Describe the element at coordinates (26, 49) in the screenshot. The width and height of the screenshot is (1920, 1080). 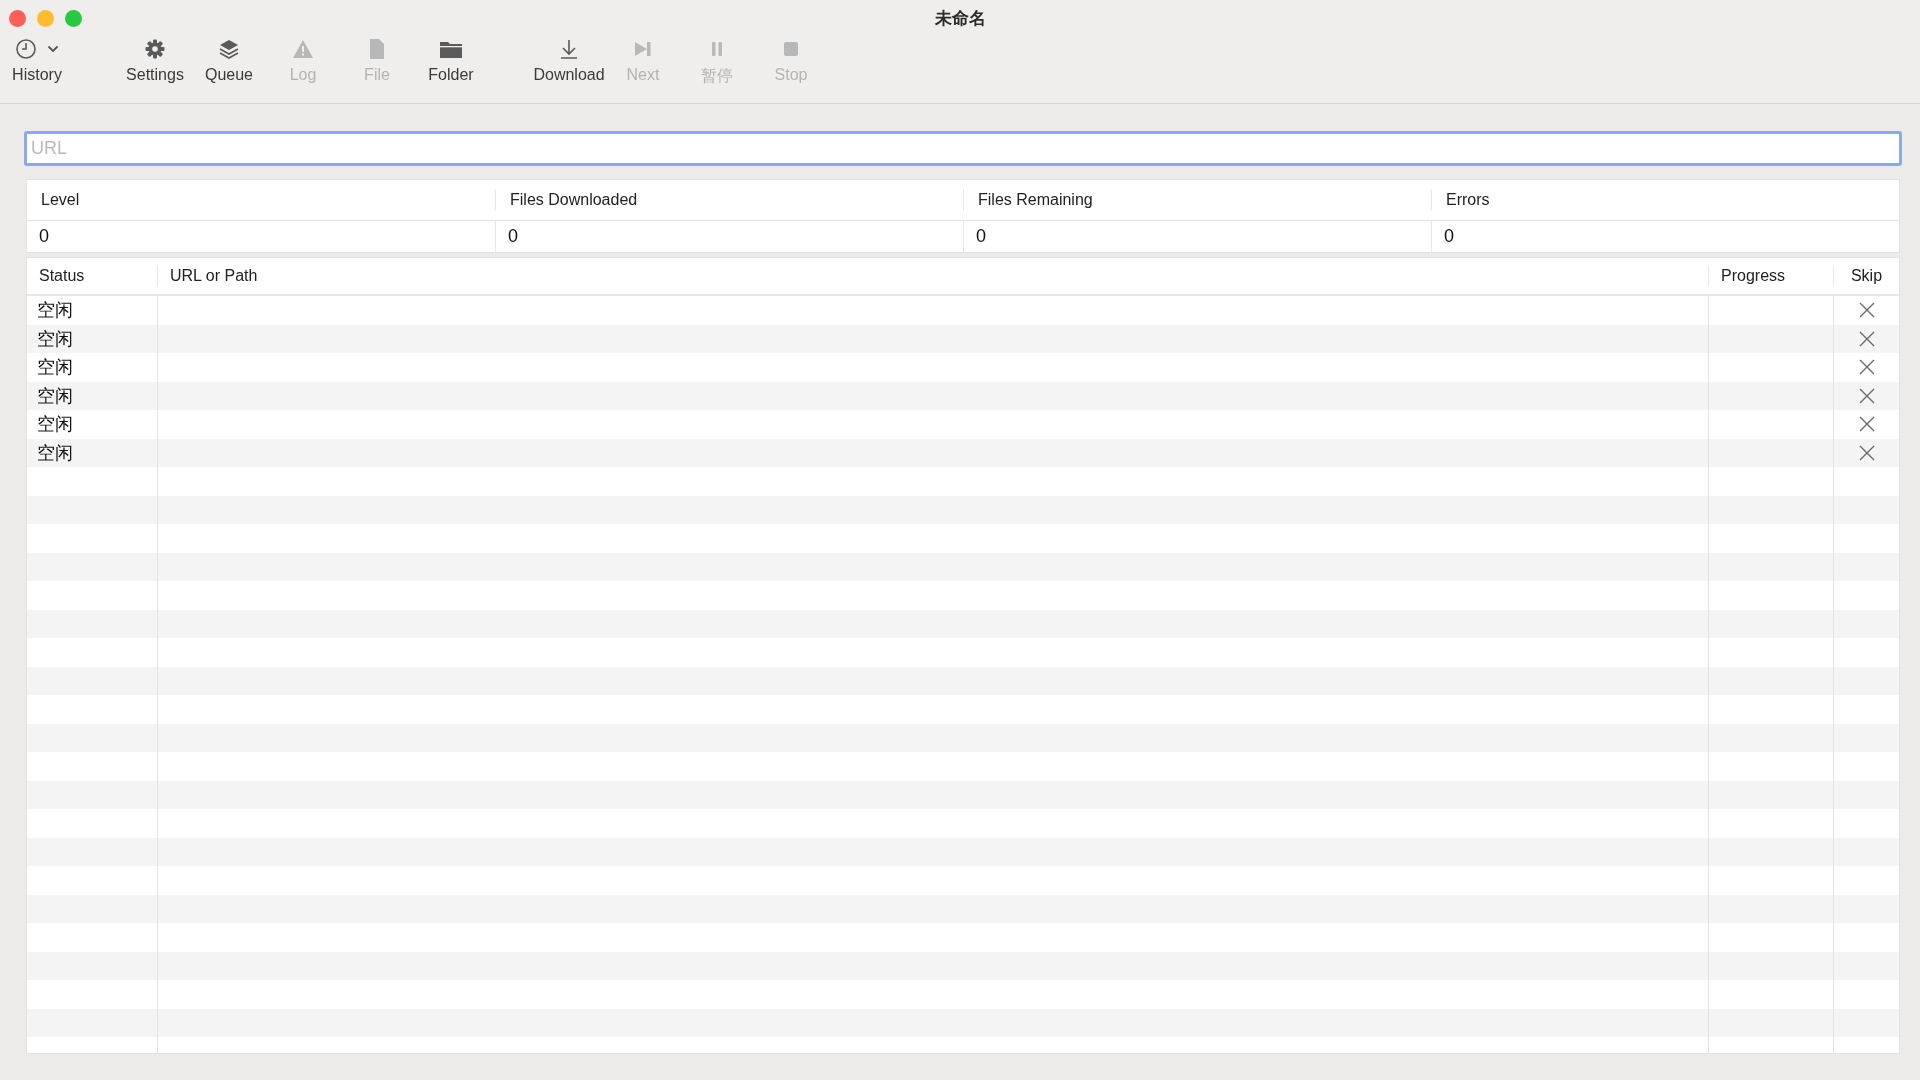
I see `clock-icon` at that location.